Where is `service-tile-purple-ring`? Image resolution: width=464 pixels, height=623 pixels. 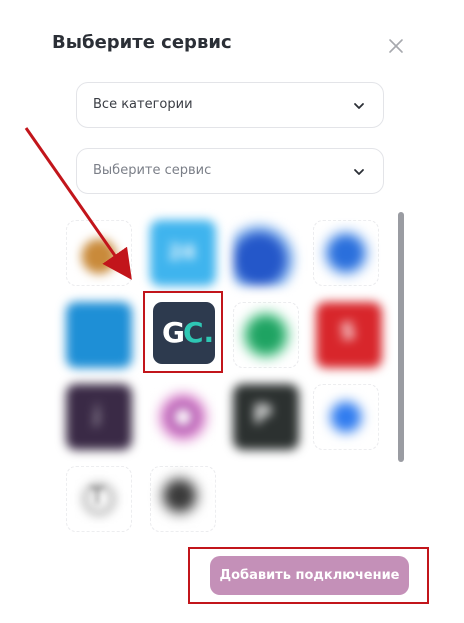 service-tile-purple-ring is located at coordinates (183, 417).